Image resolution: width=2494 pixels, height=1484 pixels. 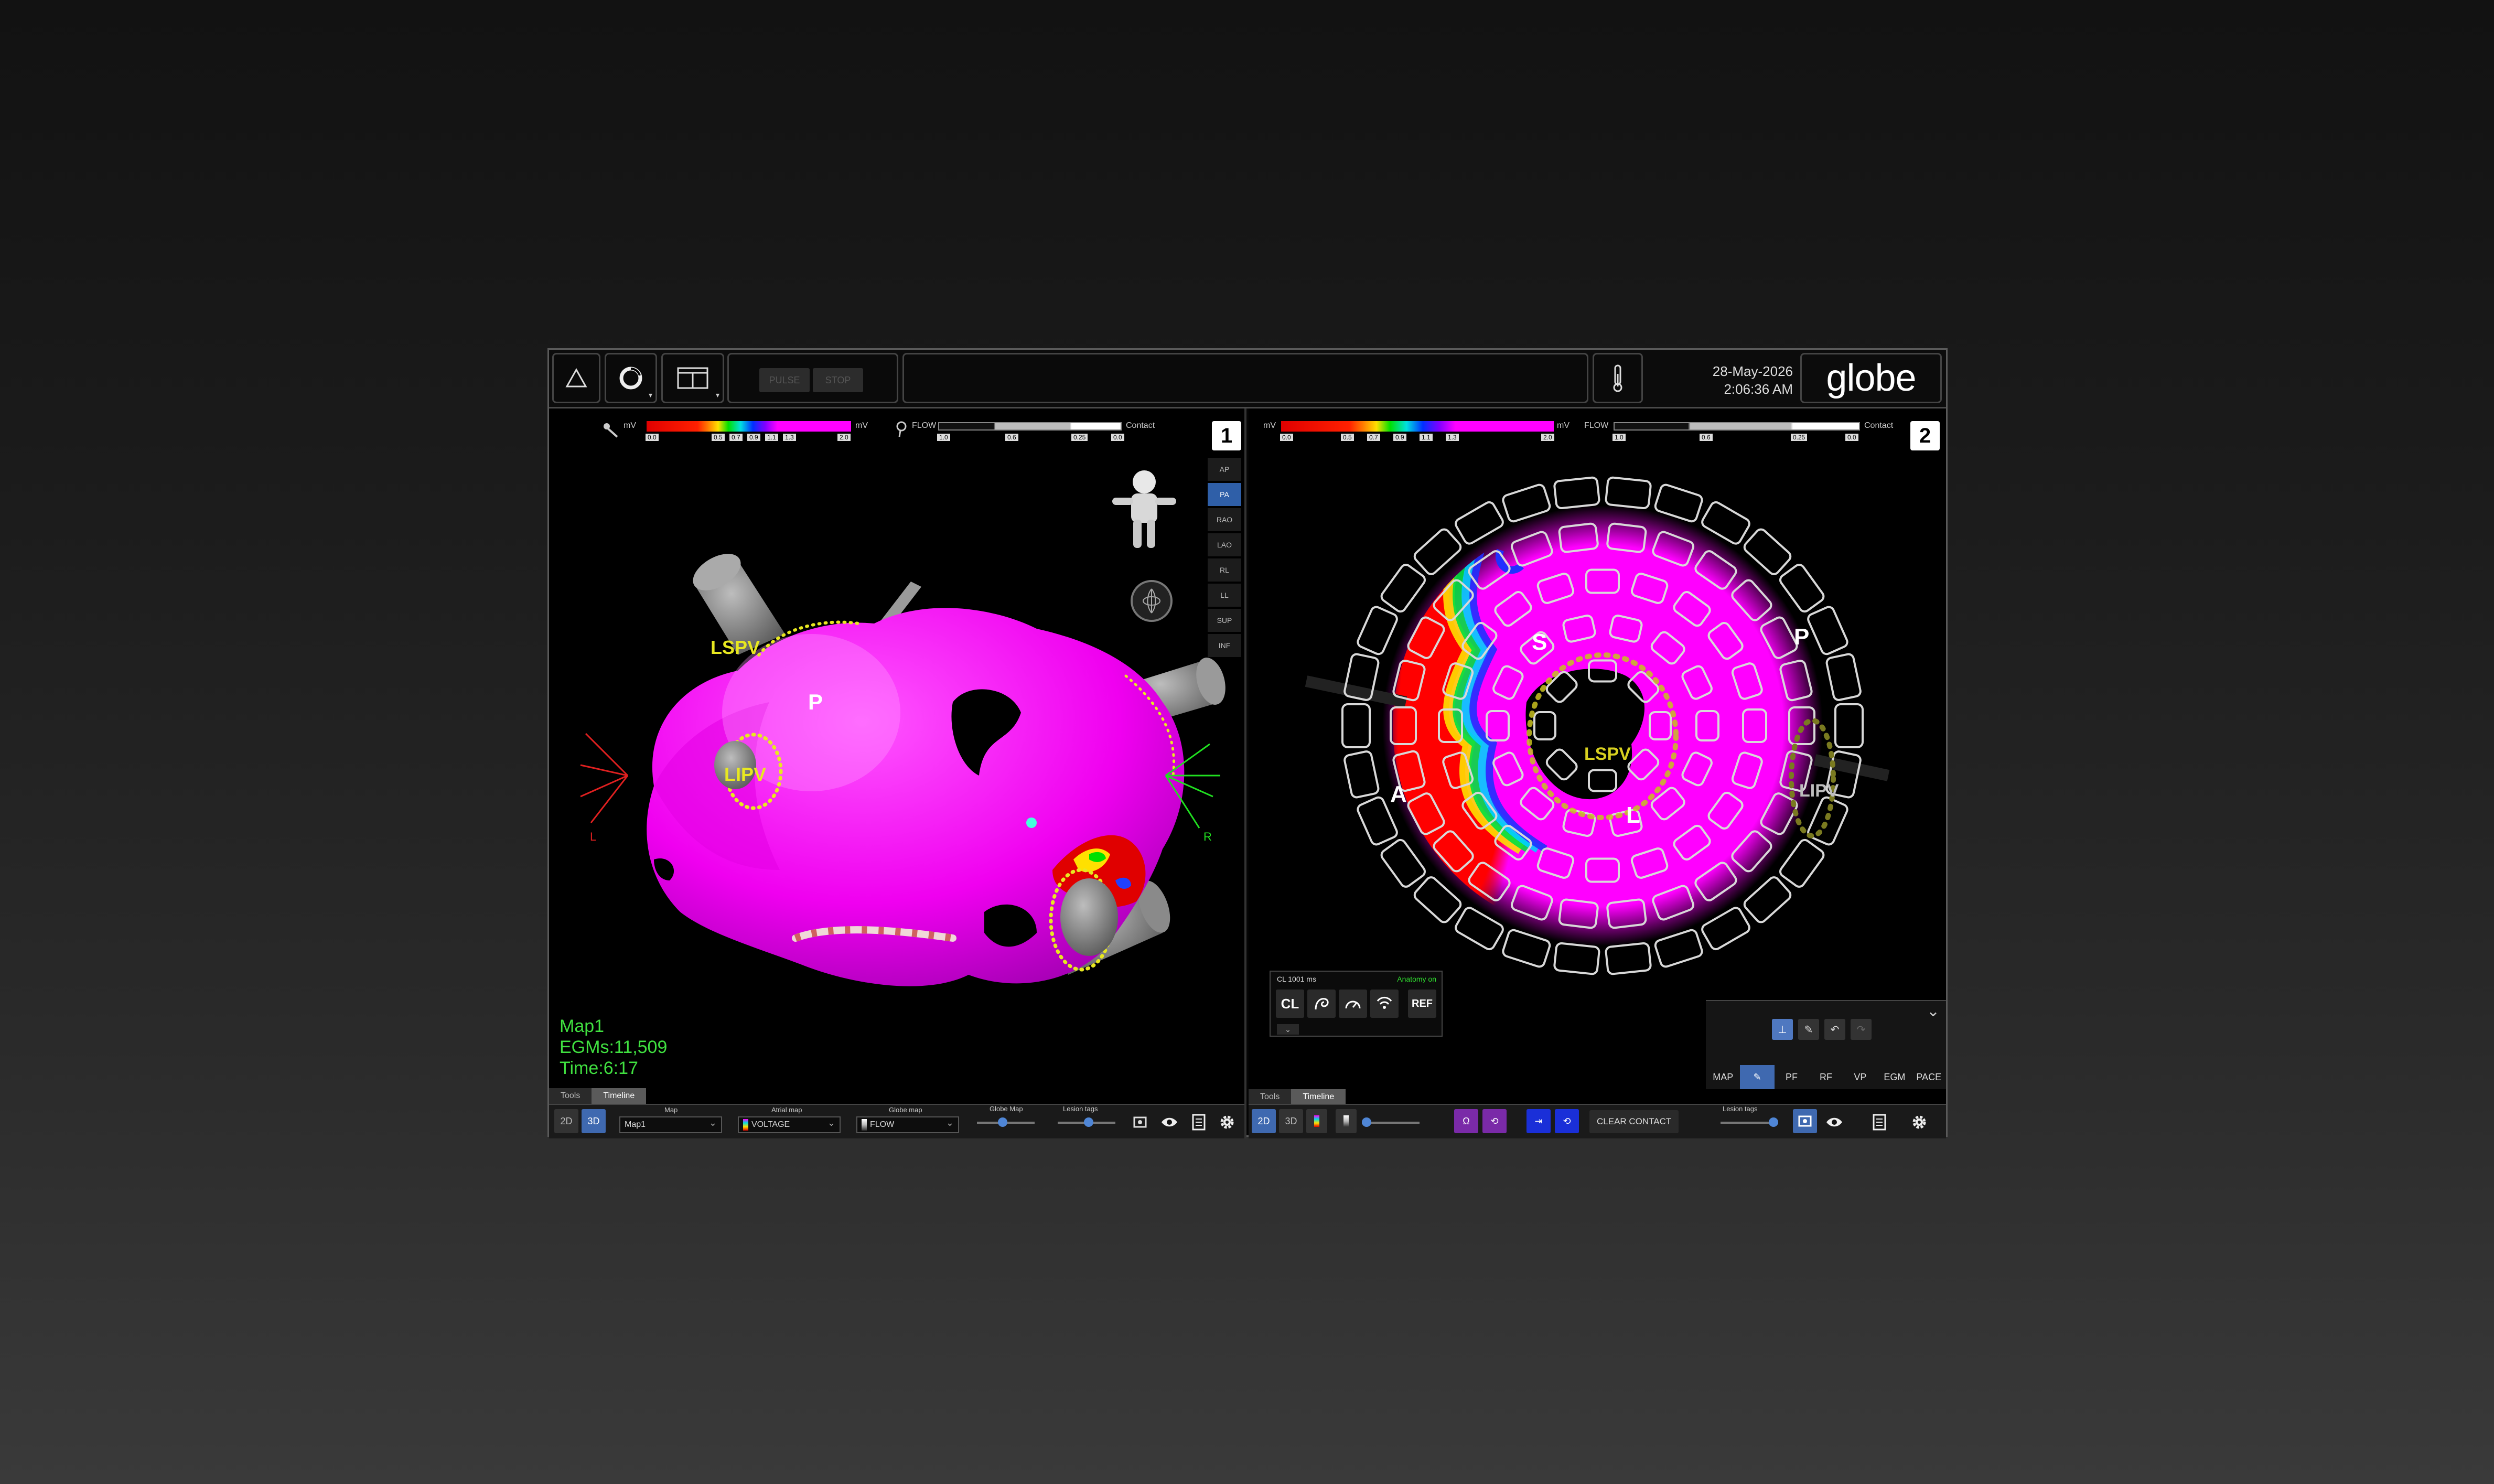 I want to click on label-lipv: LIPV, so click(x=745, y=774).